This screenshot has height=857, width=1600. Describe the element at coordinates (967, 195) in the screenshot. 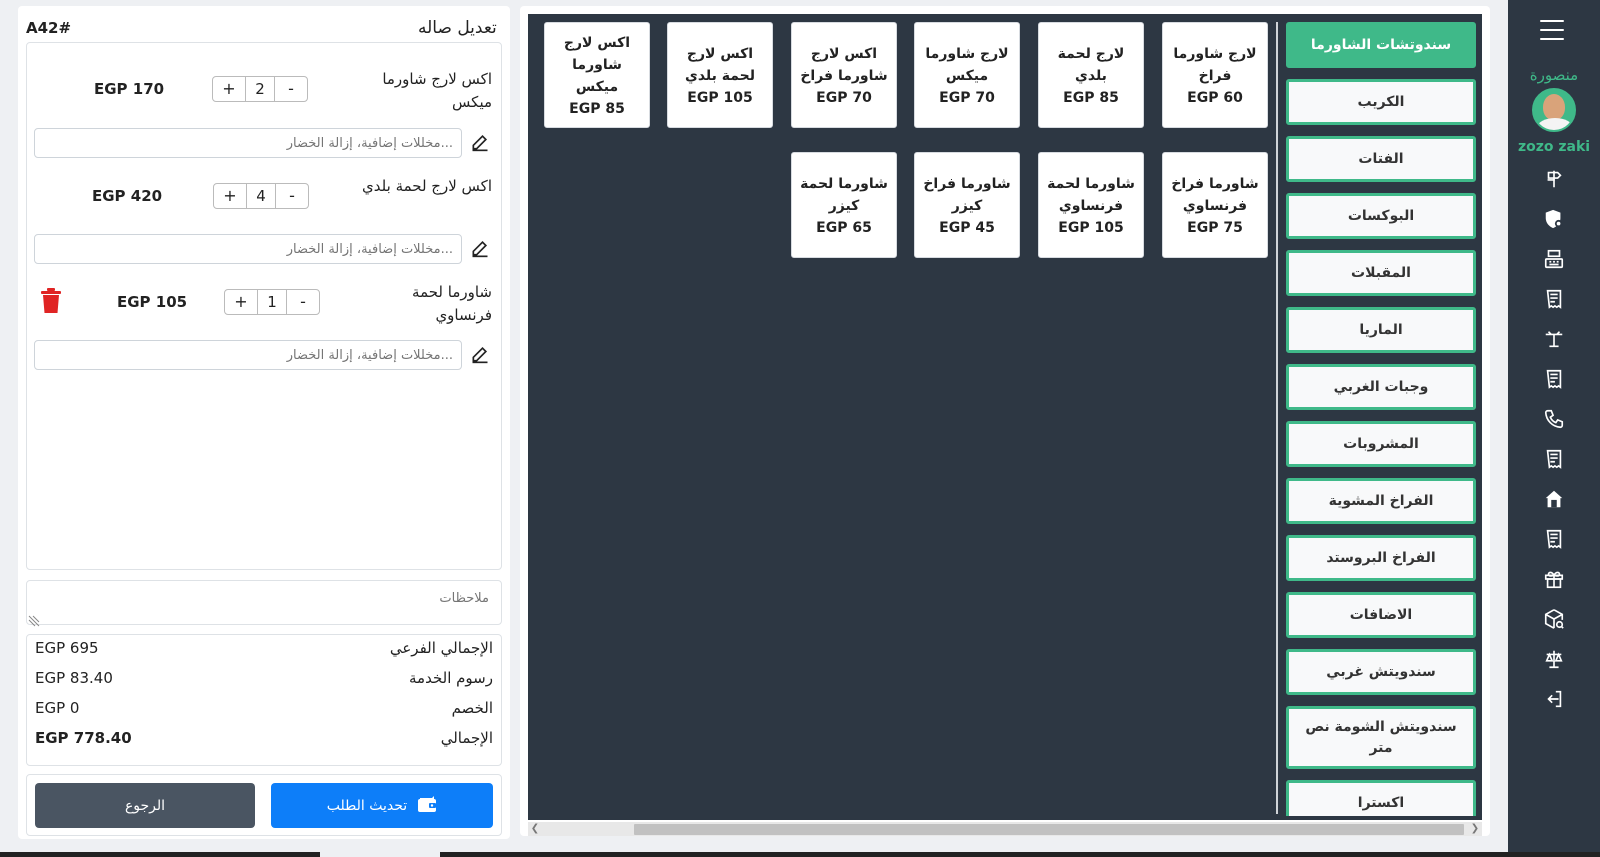

I see `product-name: شاورما فراخ كيزر` at that location.